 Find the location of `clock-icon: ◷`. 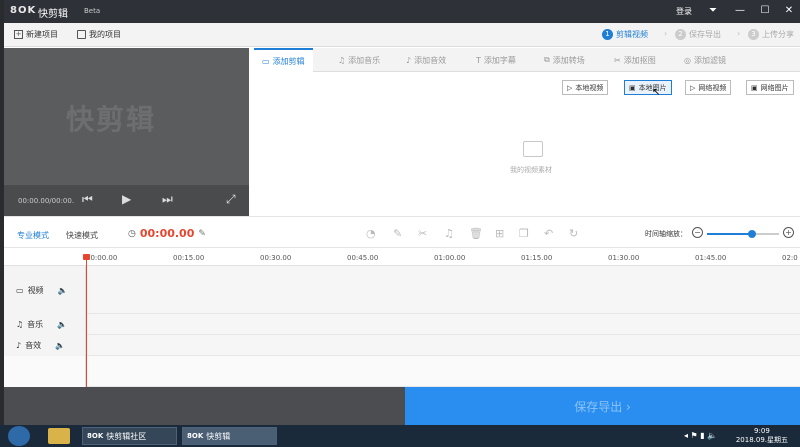

clock-icon: ◷ is located at coordinates (132, 233).